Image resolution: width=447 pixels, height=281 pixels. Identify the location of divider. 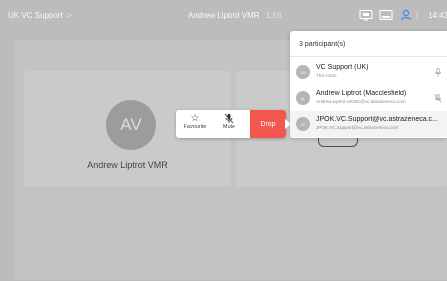
(368, 56).